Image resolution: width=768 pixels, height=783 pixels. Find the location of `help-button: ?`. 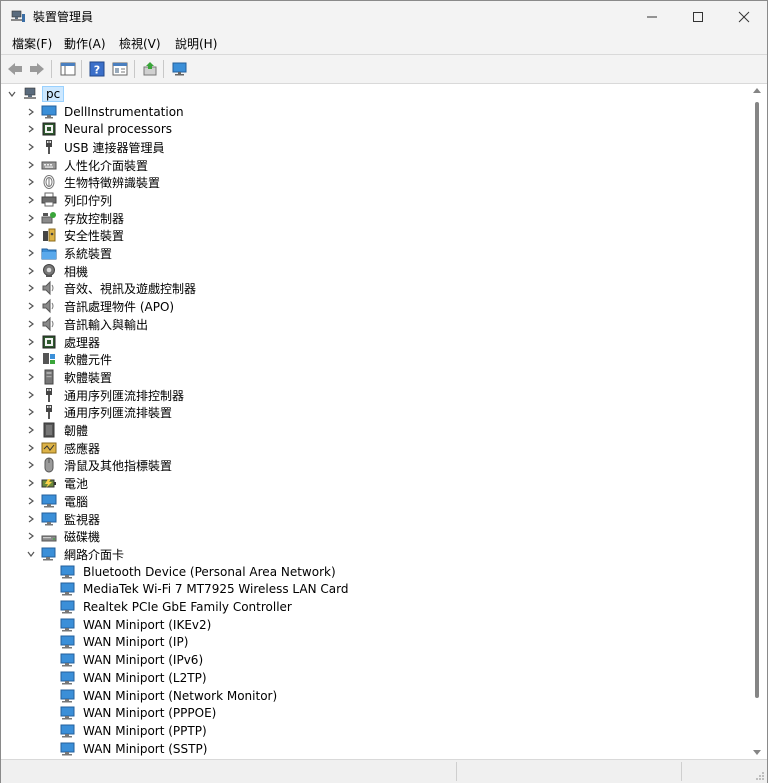

help-button: ? is located at coordinates (97, 69).